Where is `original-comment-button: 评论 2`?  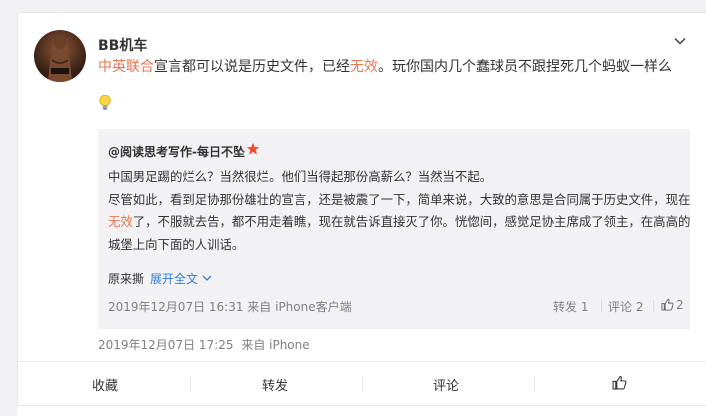 original-comment-button: 评论 2 is located at coordinates (625, 306).